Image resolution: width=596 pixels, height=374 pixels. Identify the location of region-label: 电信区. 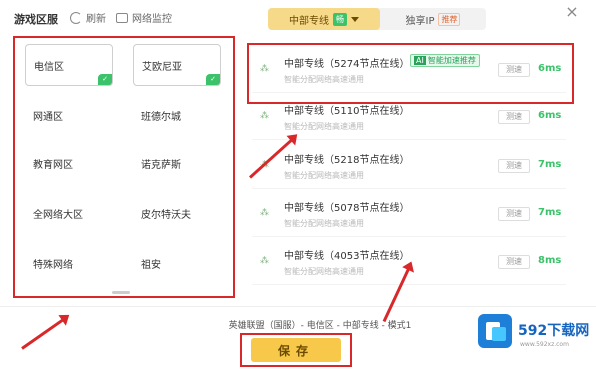
(49, 67).